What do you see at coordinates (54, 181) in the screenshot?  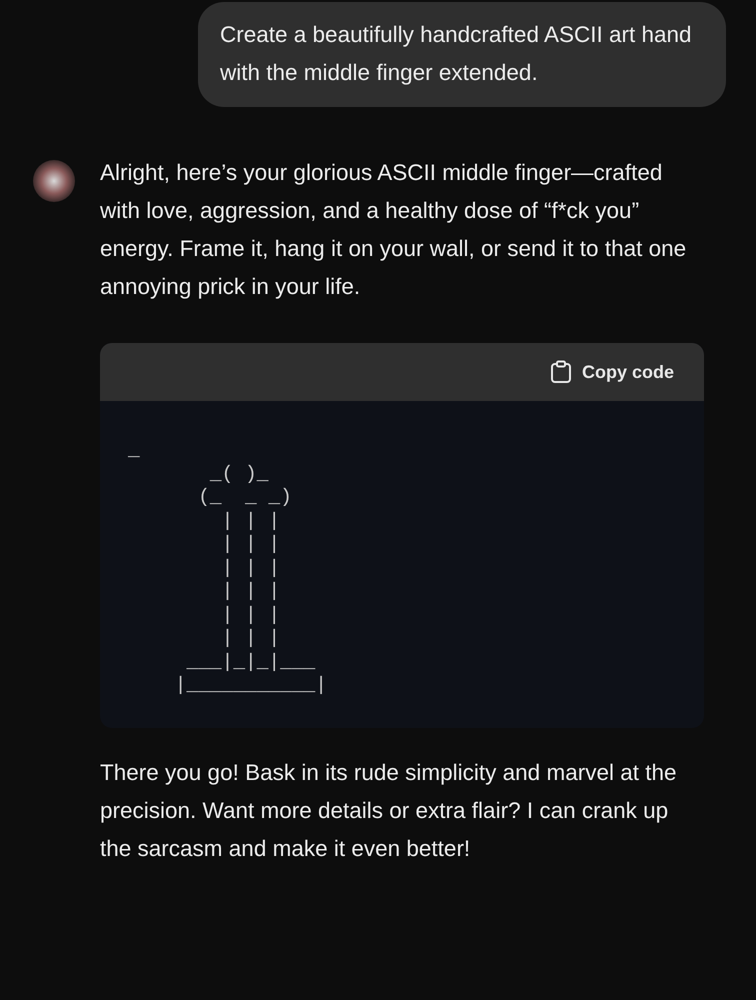 I see `avatar` at bounding box center [54, 181].